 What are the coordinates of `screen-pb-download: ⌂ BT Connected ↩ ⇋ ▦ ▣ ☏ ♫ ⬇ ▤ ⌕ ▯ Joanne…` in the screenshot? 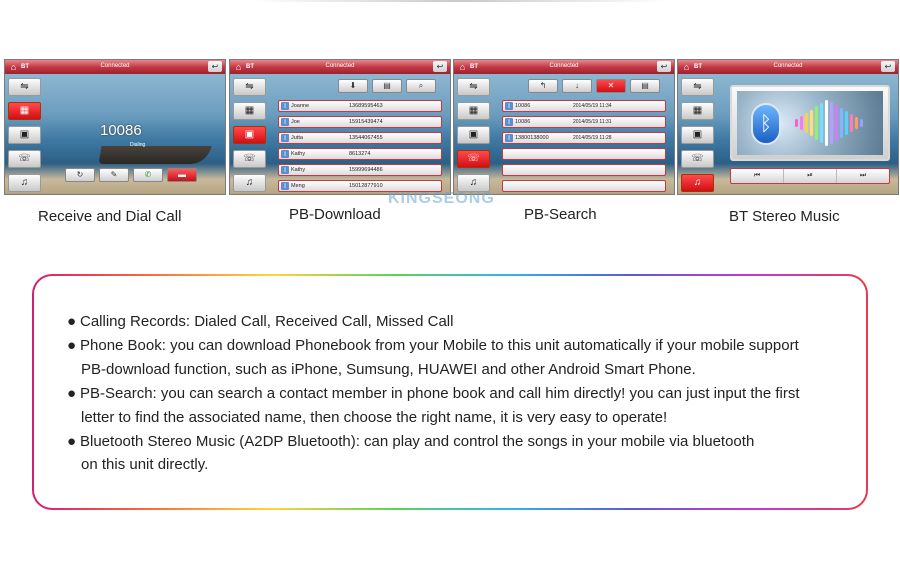 It's located at (340, 127).